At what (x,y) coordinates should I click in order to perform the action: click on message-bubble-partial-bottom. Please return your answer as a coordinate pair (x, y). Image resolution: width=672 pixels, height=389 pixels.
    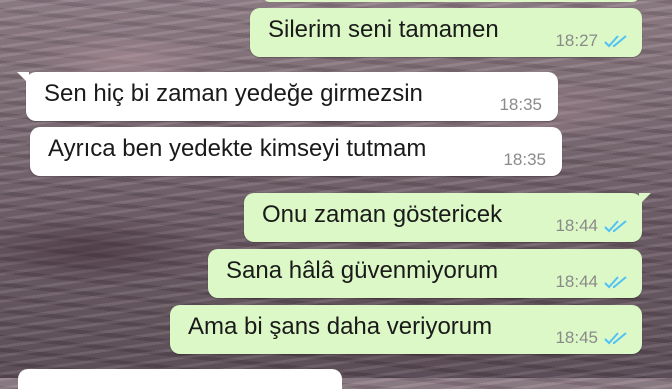
    Looking at the image, I should click on (180, 379).